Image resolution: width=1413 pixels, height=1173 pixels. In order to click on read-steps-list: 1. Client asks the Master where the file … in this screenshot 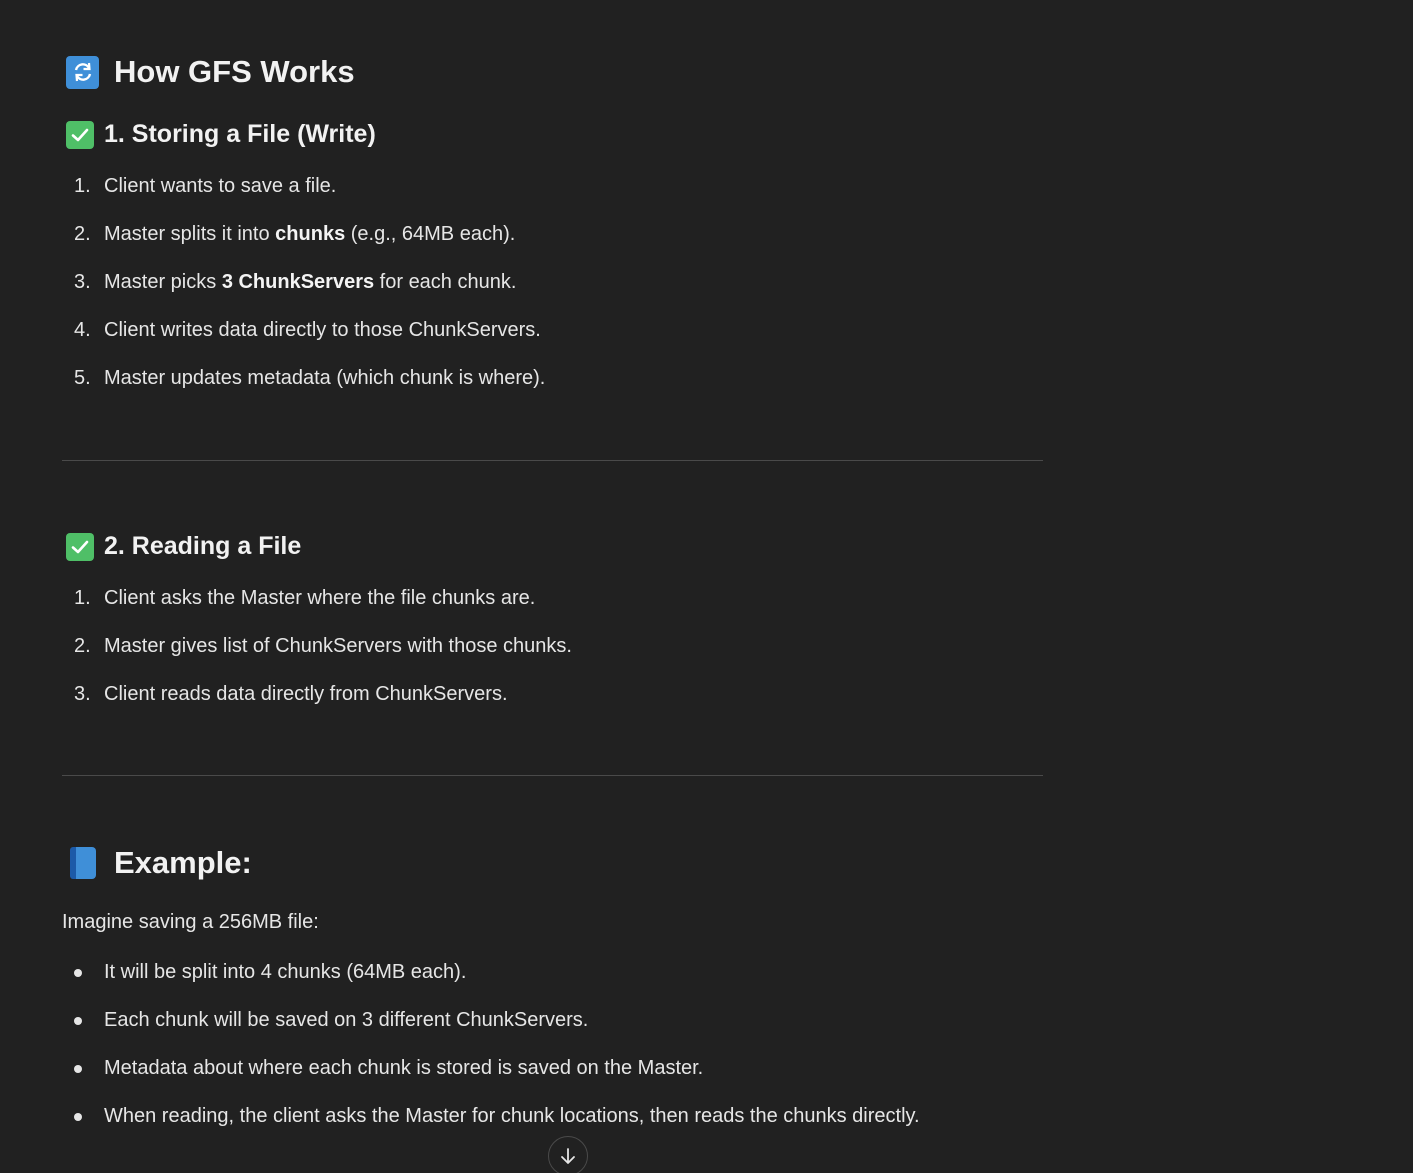, I will do `click(317, 657)`.